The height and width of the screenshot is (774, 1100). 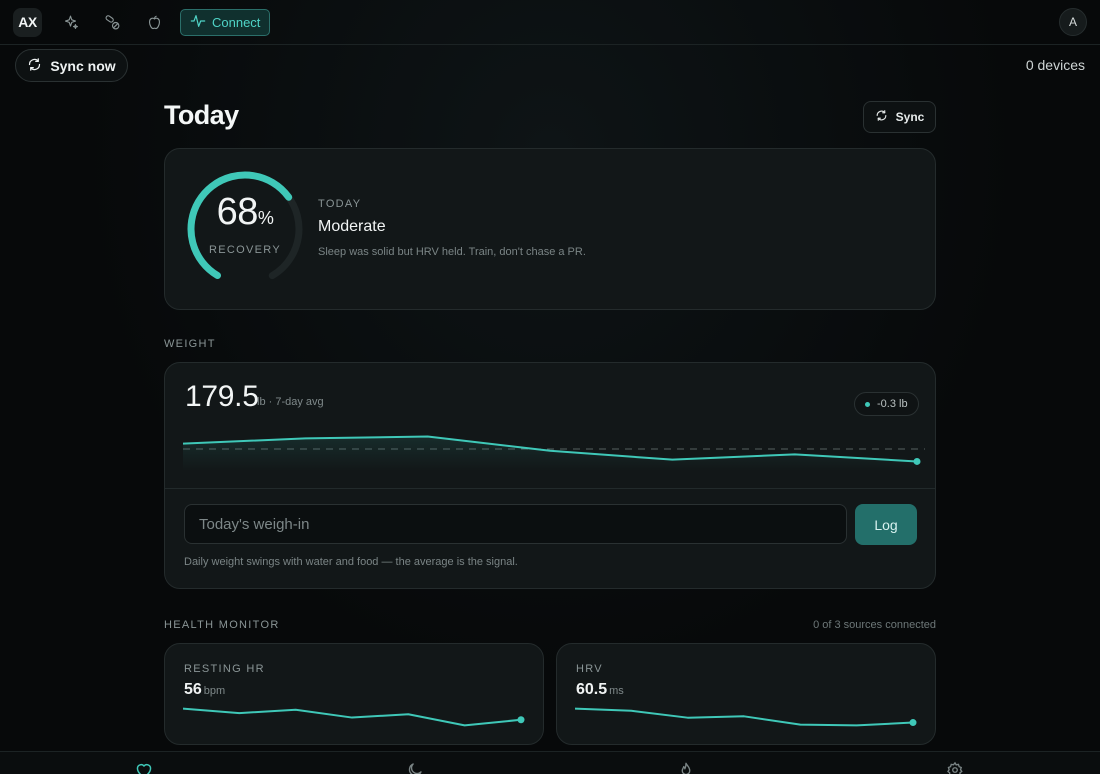 What do you see at coordinates (198, 22) in the screenshot?
I see `pulse-icon` at bounding box center [198, 22].